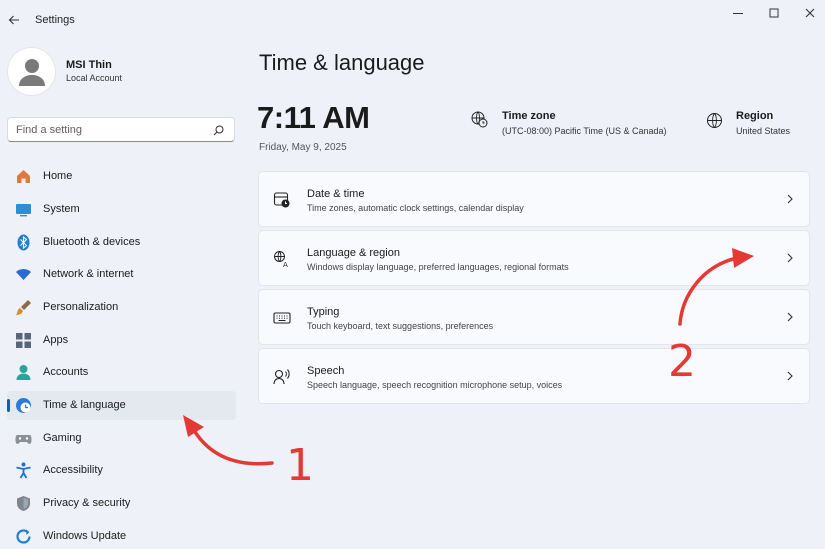  Describe the element at coordinates (121, 209) in the screenshot. I see `sidebar-item-system: System` at that location.